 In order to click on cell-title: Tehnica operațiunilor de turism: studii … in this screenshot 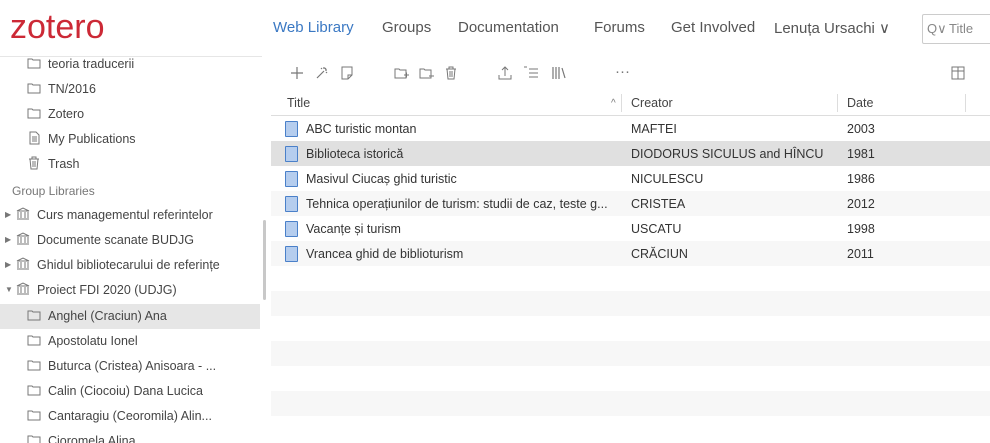, I will do `click(457, 204)`.